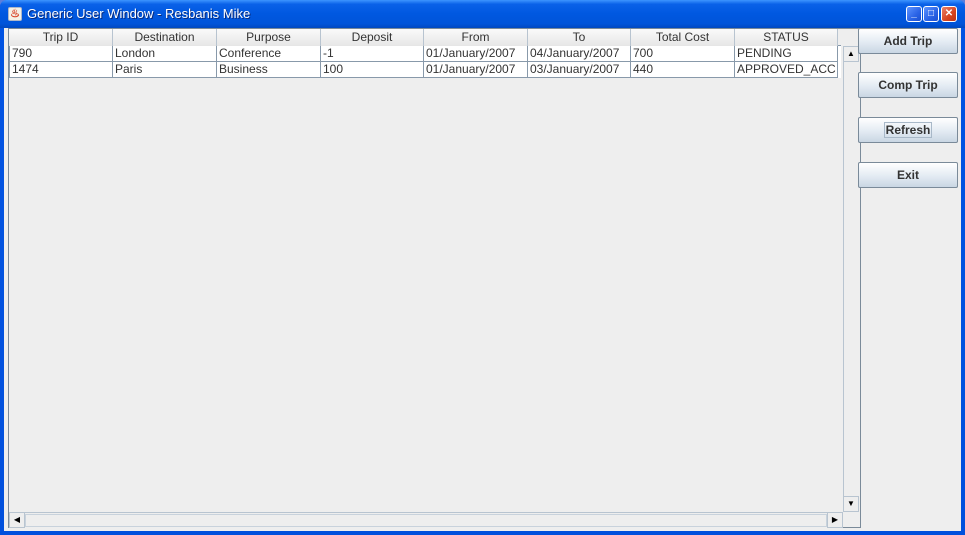  Describe the element at coordinates (914, 14) in the screenshot. I see `minimize-button: _` at that location.